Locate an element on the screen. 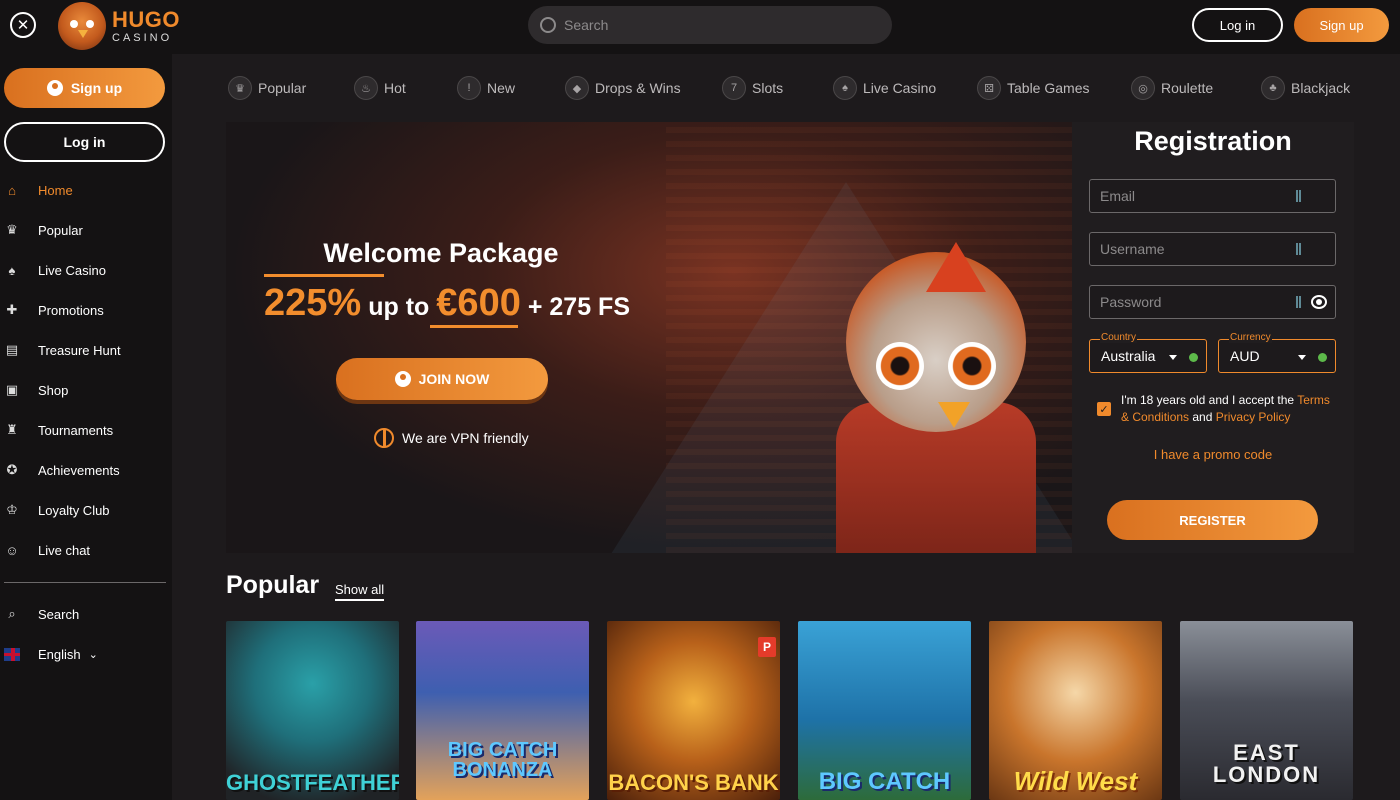  logo-text: HUGO CASINO is located at coordinates (146, 25).